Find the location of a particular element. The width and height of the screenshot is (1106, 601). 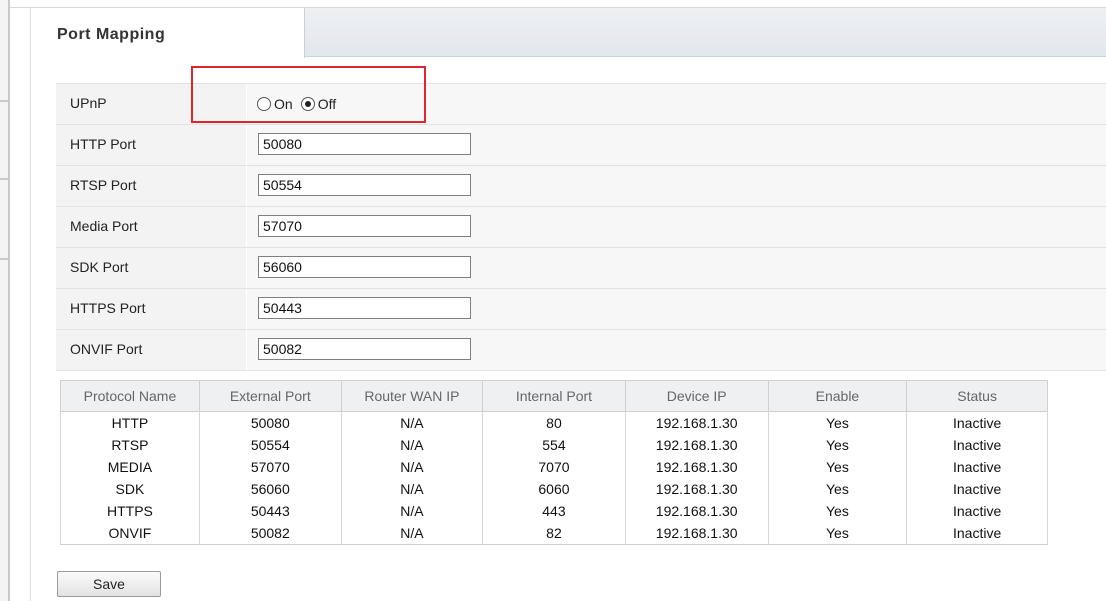

rtsp-port-row: RTSP Port is located at coordinates (581, 185).